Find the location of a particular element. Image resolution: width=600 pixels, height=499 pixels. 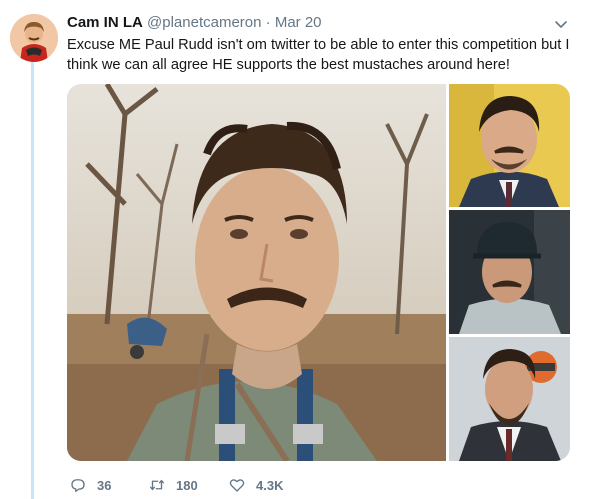

display-name: Cam IN LA is located at coordinates (105, 22).